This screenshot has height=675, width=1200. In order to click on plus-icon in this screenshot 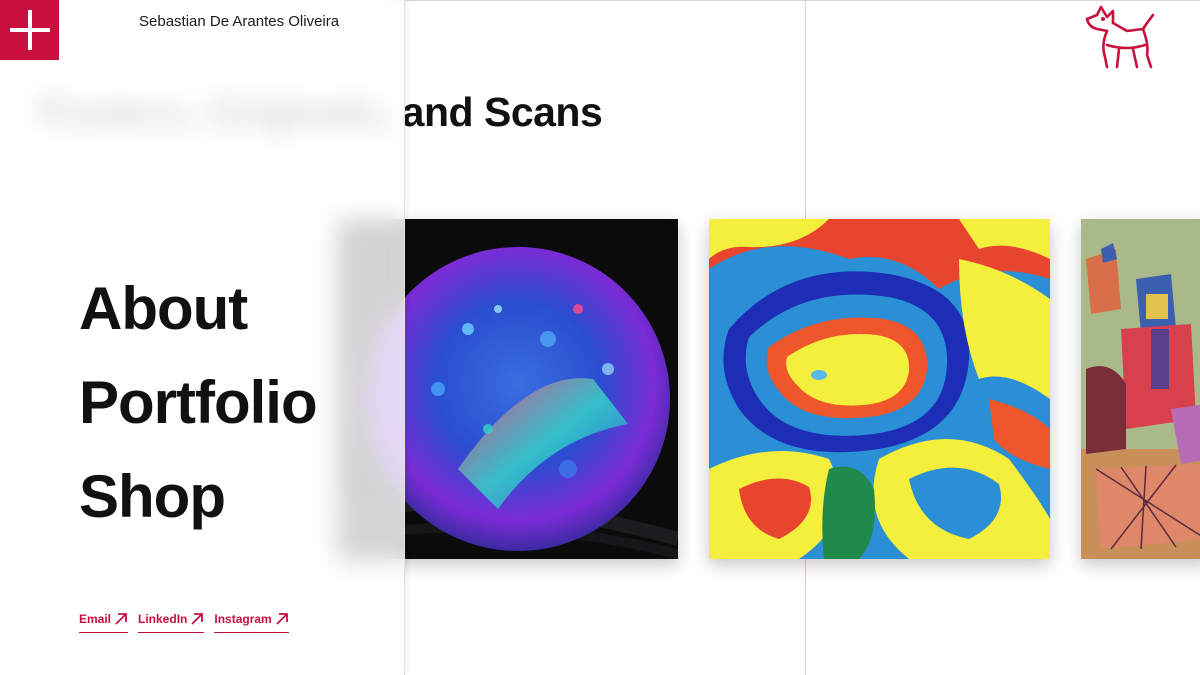, I will do `click(29, 30)`.